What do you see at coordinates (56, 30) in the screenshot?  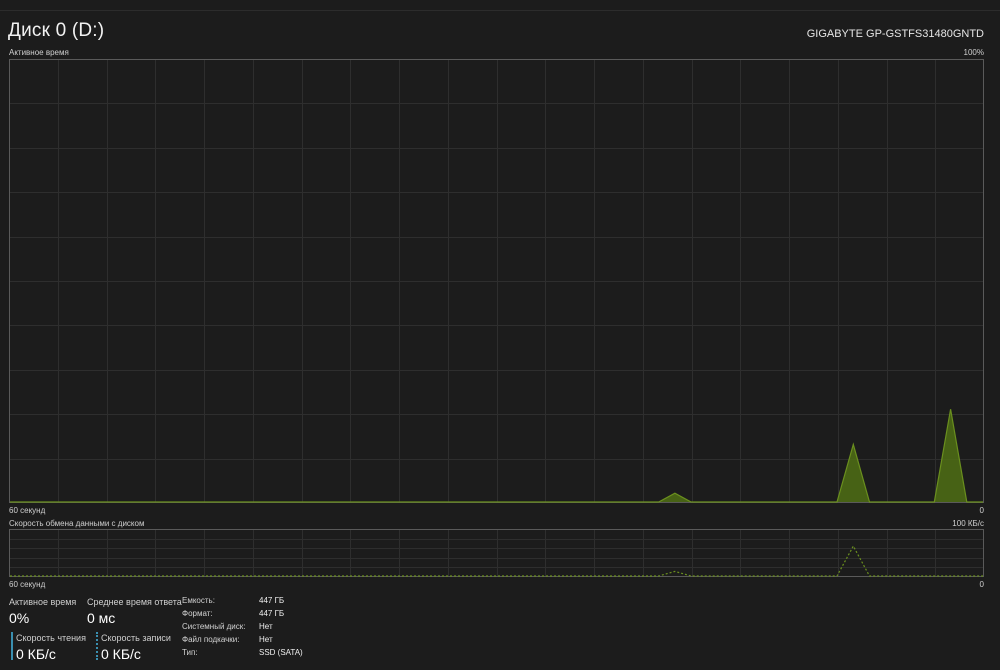 I see `page-title: Диск 0 (D:)` at bounding box center [56, 30].